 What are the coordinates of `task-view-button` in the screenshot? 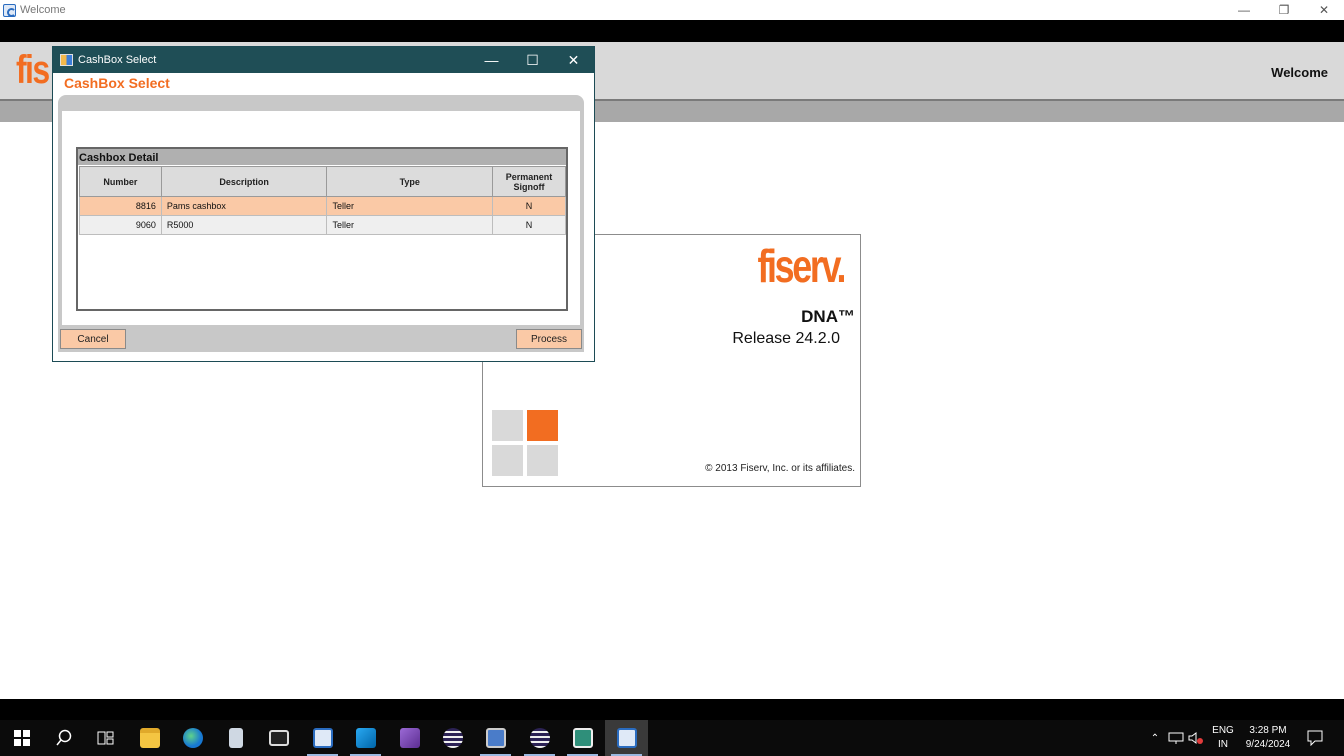 It's located at (105, 738).